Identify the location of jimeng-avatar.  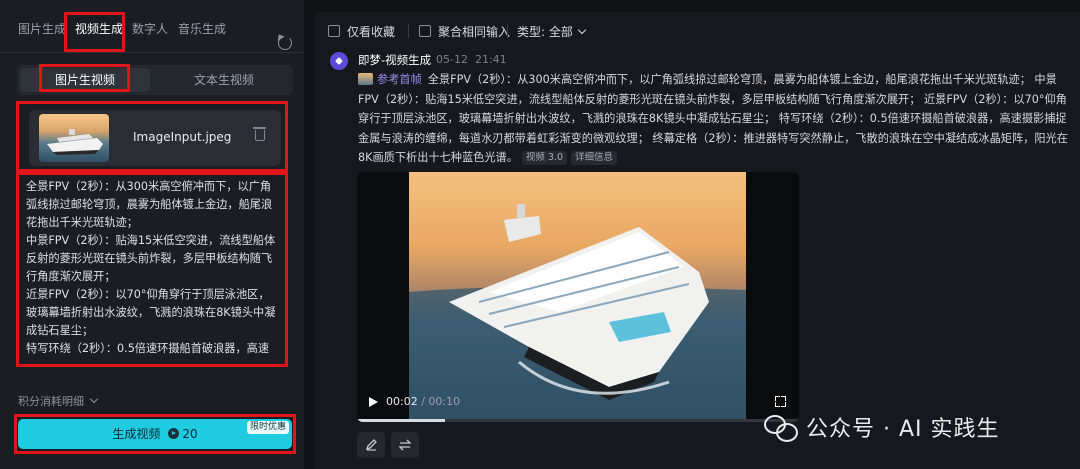
(339, 61).